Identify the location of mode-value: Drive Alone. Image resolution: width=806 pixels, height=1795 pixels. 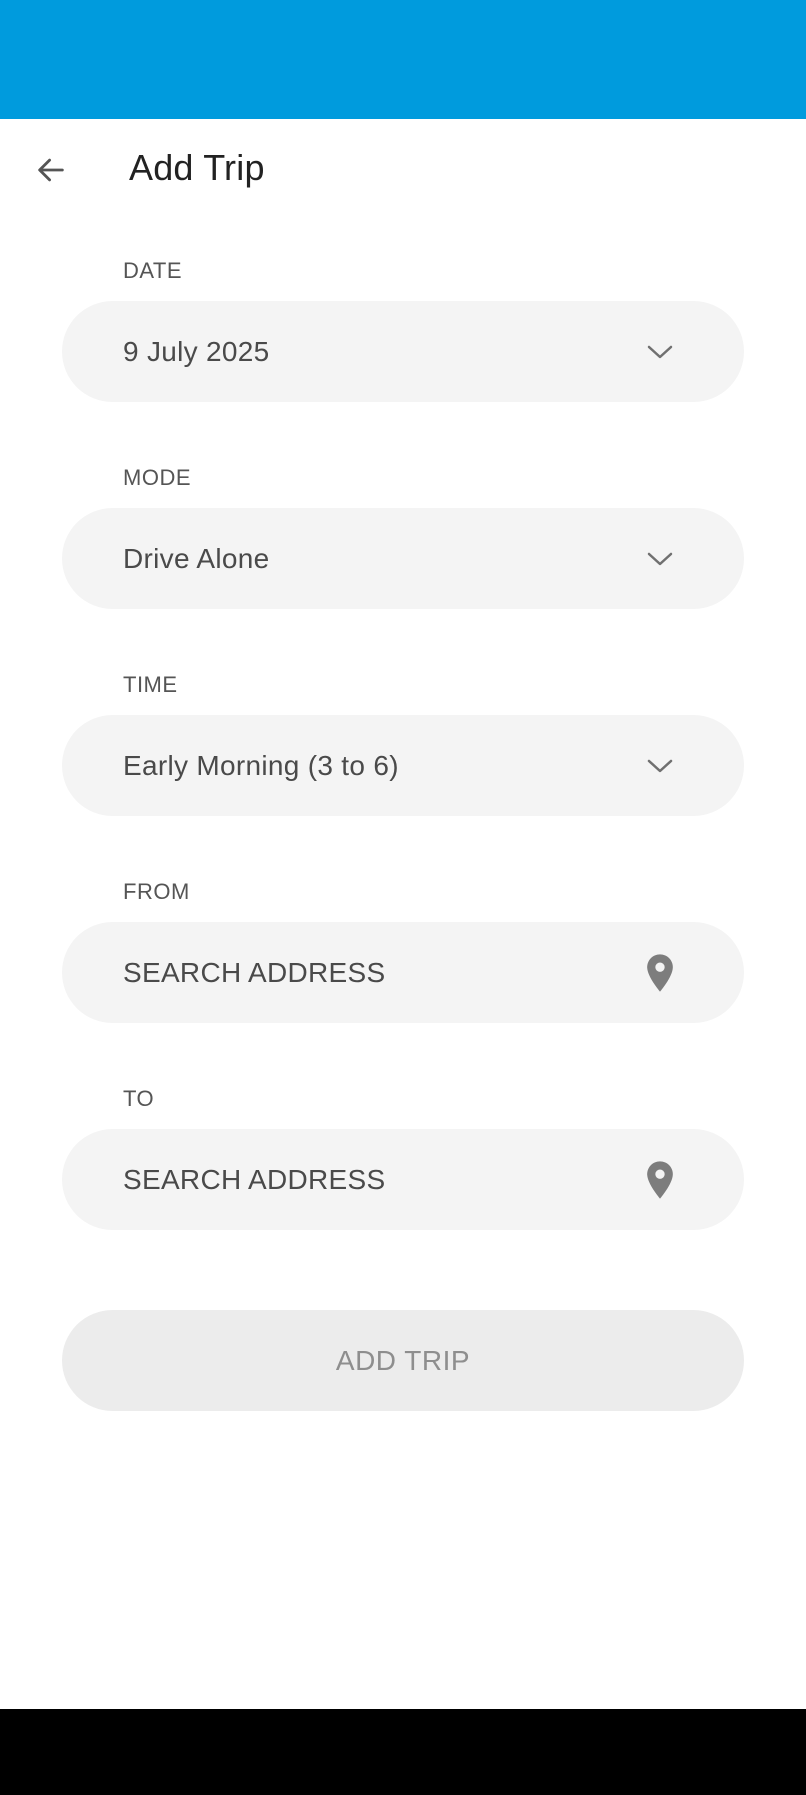
(196, 558).